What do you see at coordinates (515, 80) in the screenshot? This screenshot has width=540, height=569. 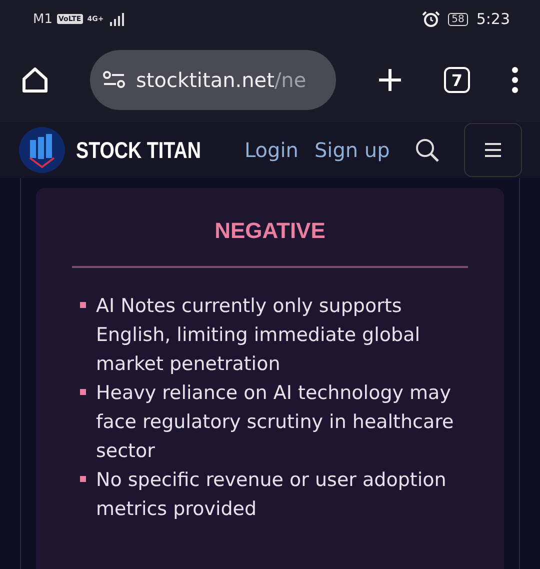 I see `more-menu-icon` at bounding box center [515, 80].